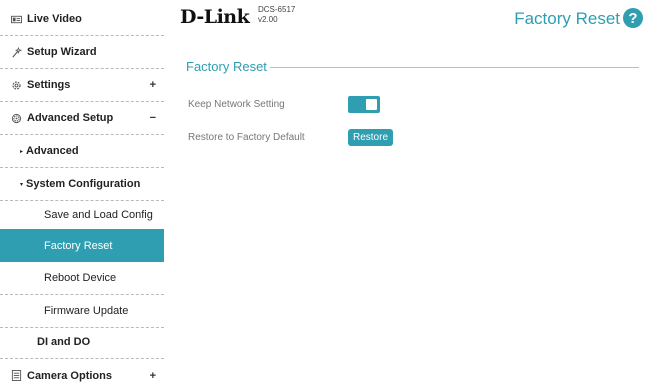 The image size is (651, 386). I want to click on document-icon, so click(16, 376).